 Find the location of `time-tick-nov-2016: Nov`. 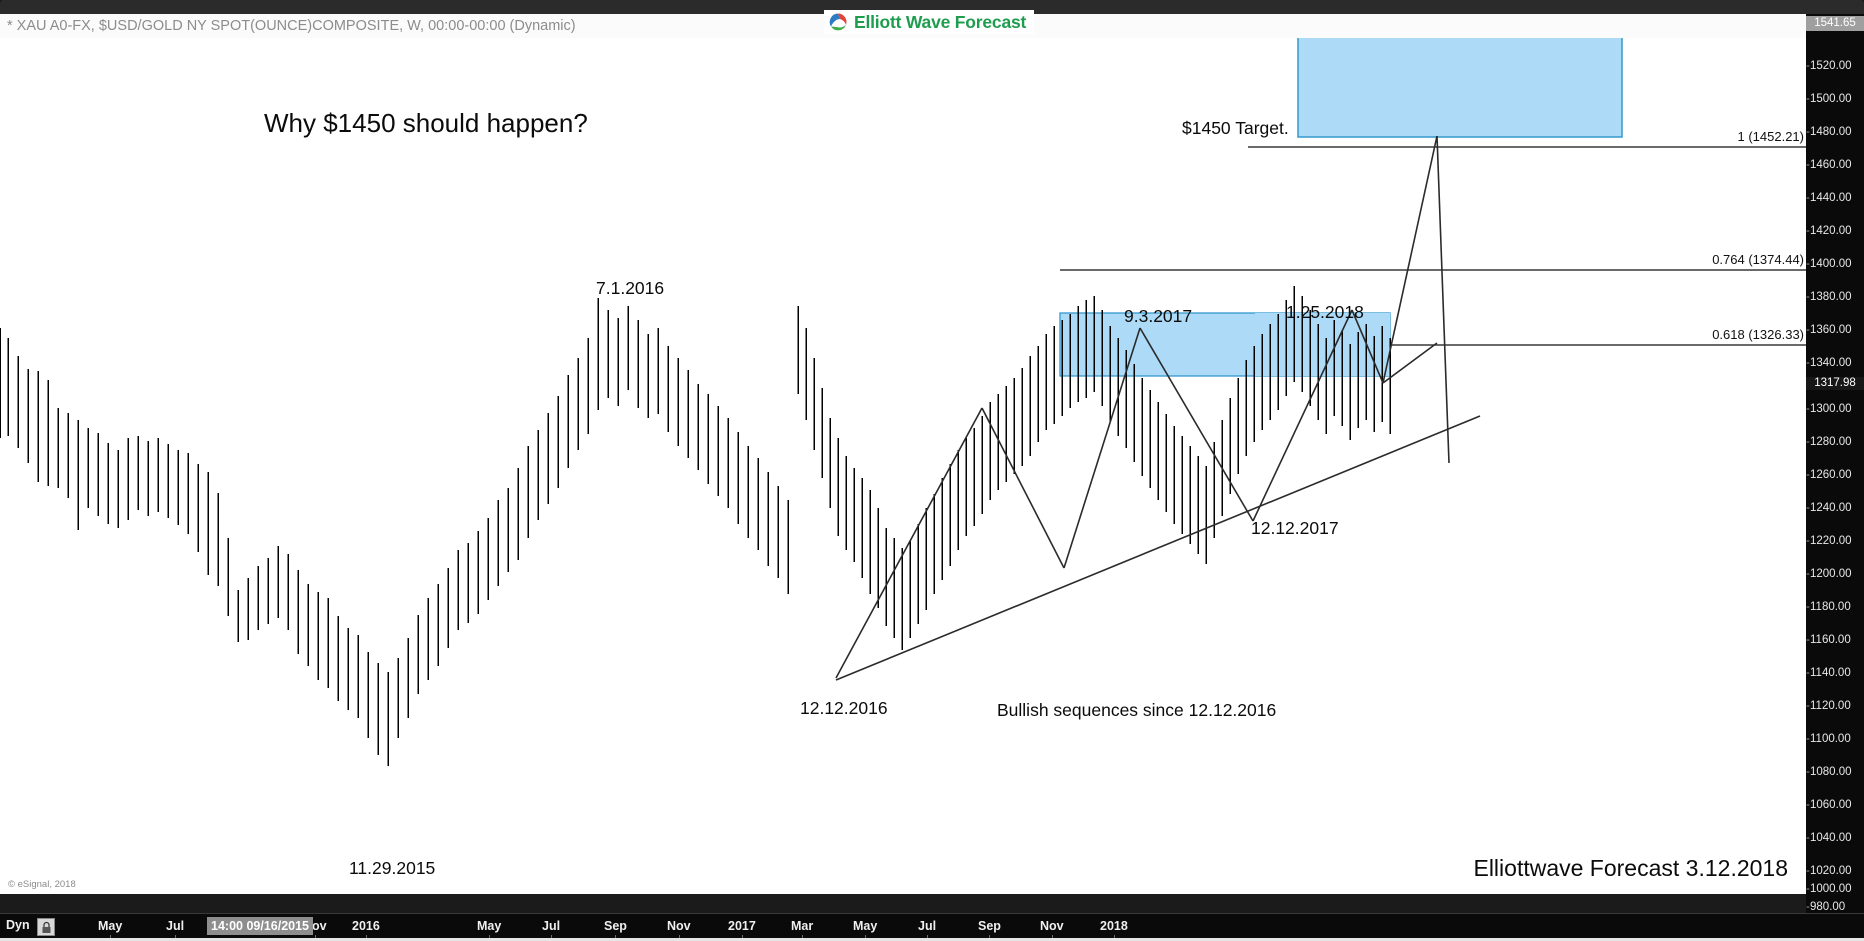

time-tick-nov-2016: Nov is located at coordinates (679, 930).